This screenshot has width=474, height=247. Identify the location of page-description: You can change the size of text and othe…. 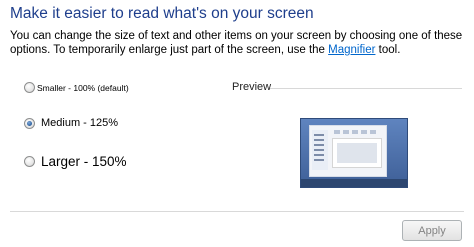
(238, 43).